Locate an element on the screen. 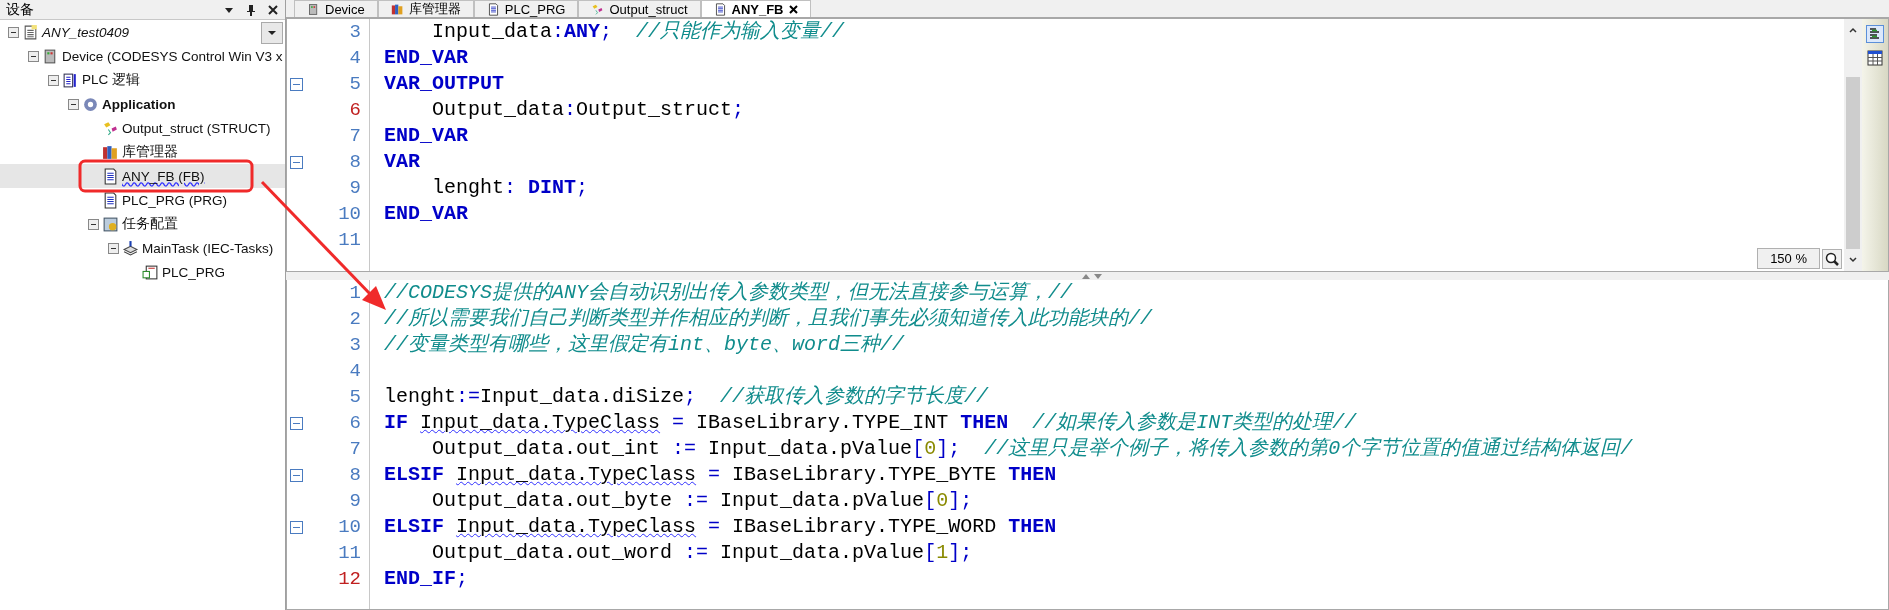 The image size is (1889, 610). dropdown-button is located at coordinates (272, 33).